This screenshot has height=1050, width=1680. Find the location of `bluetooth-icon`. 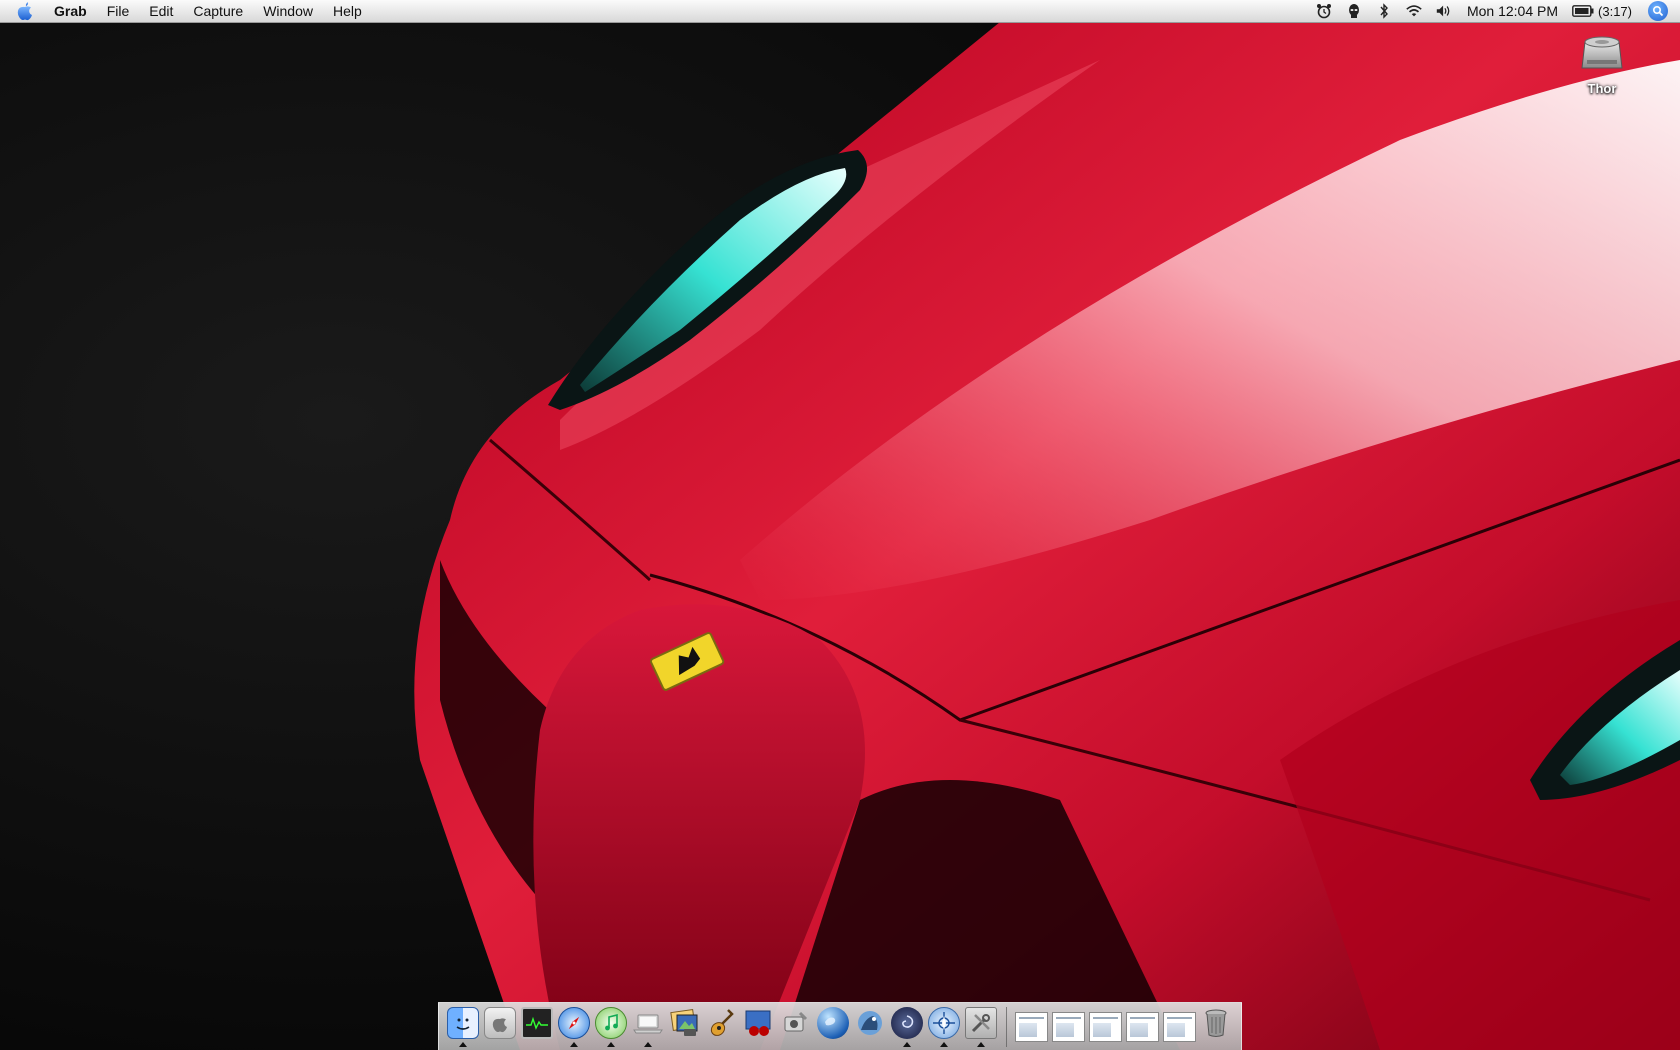

bluetooth-icon is located at coordinates (1384, 11).